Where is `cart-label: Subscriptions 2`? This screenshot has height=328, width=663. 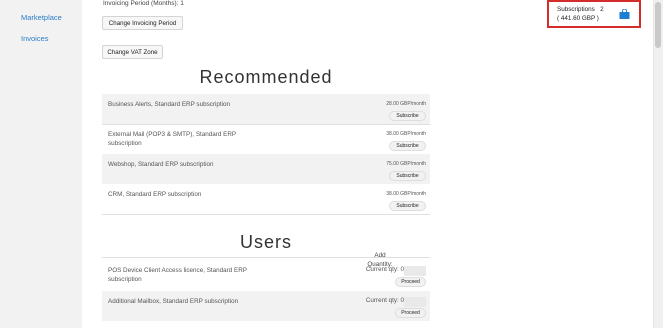 cart-label: Subscriptions 2 is located at coordinates (580, 9).